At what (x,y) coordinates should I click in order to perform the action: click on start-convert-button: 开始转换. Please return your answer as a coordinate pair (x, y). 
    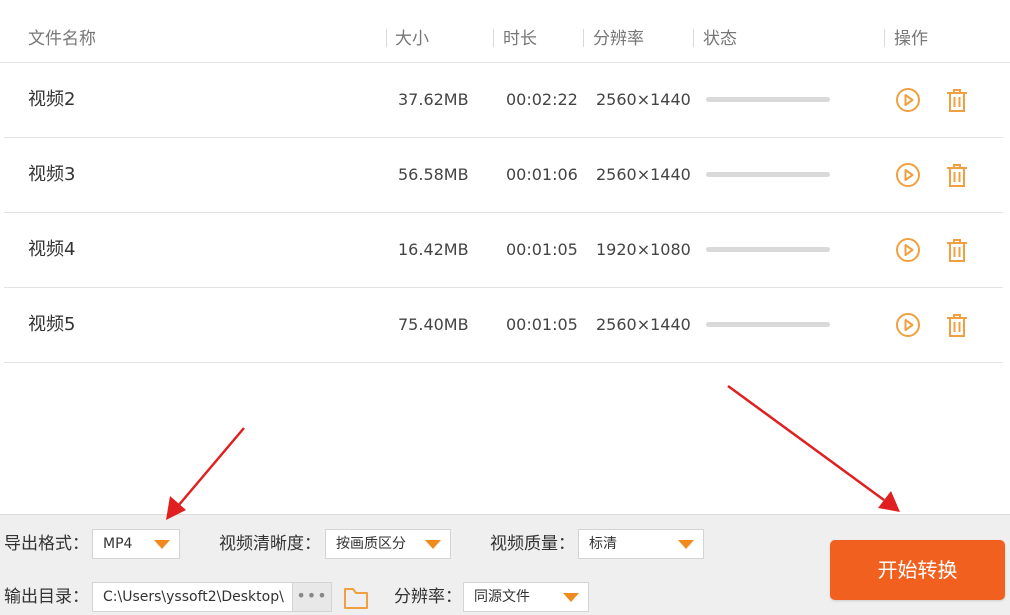
    Looking at the image, I should click on (917, 570).